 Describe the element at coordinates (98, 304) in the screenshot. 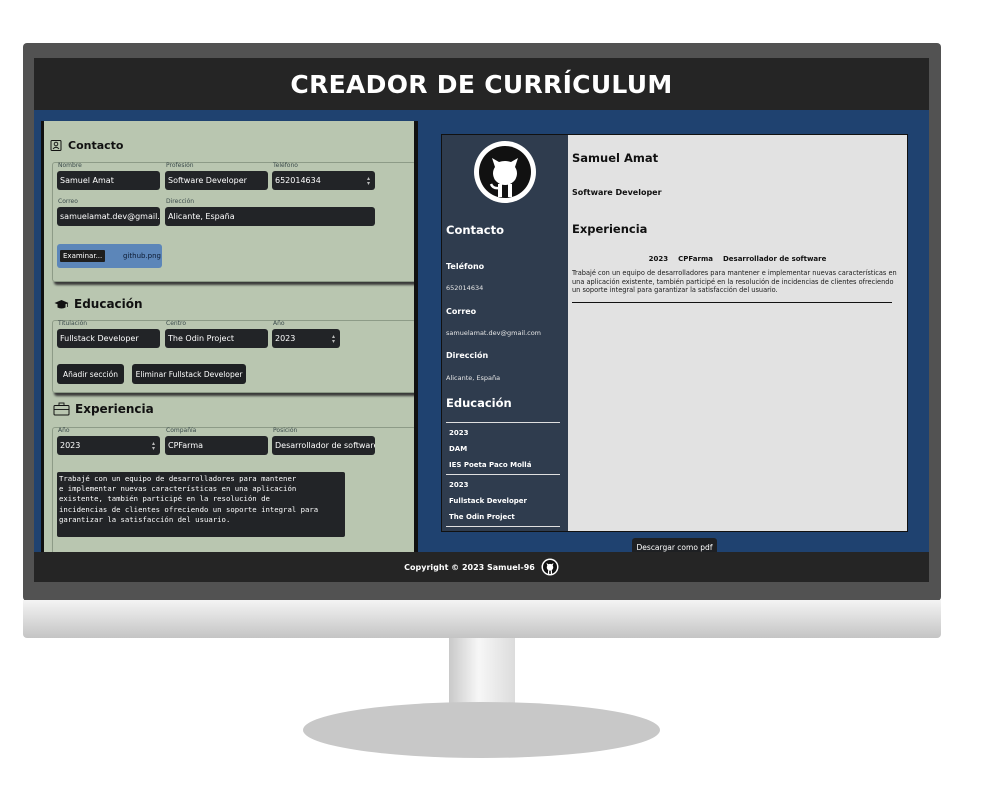

I see `education-section-title: Educación` at that location.